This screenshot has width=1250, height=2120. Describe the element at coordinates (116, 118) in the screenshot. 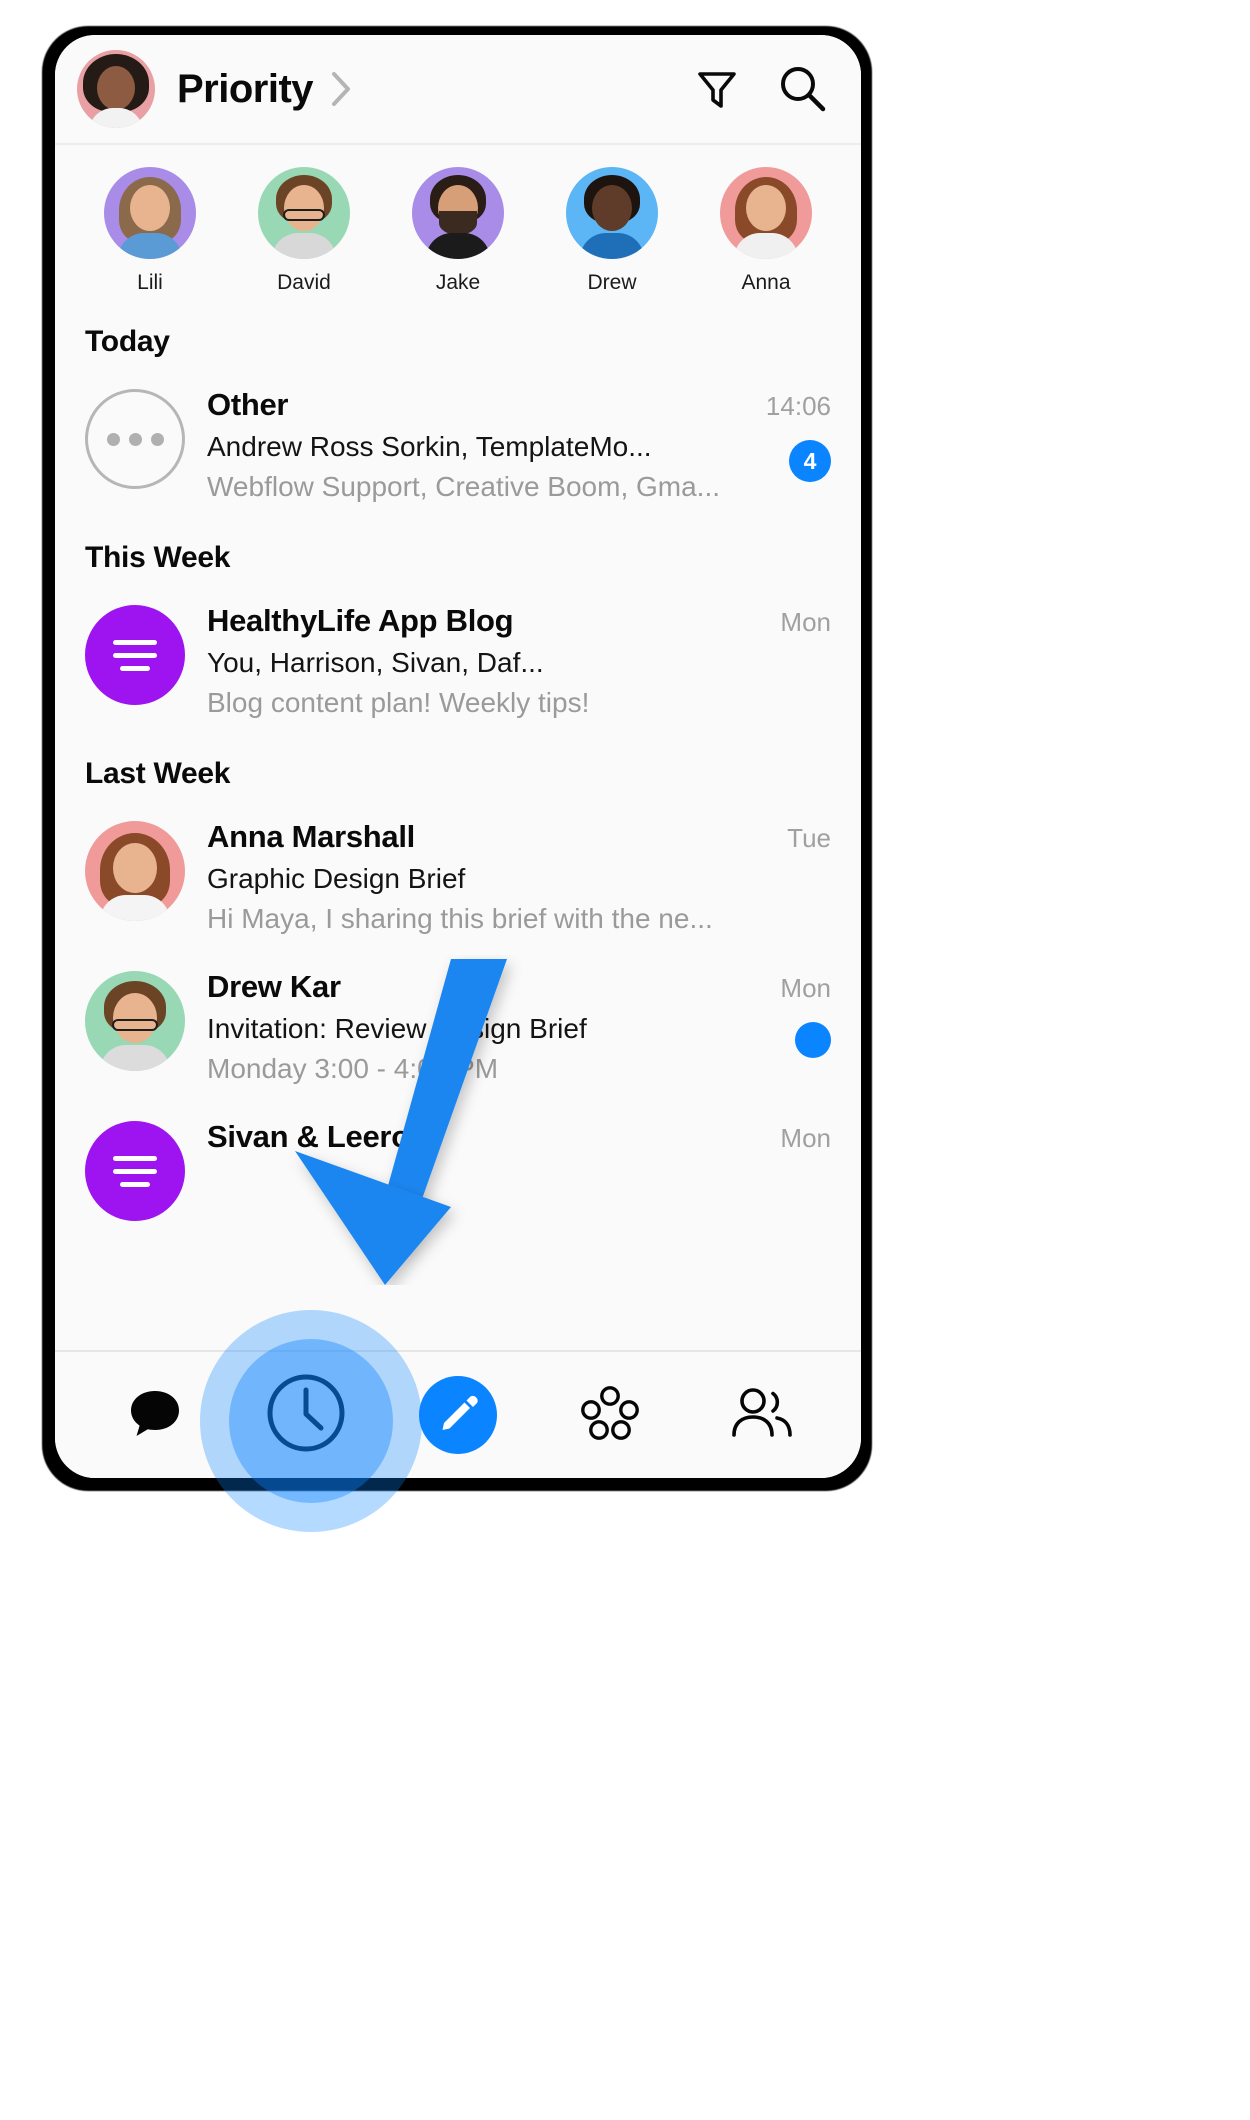

I see `avatar-body` at that location.